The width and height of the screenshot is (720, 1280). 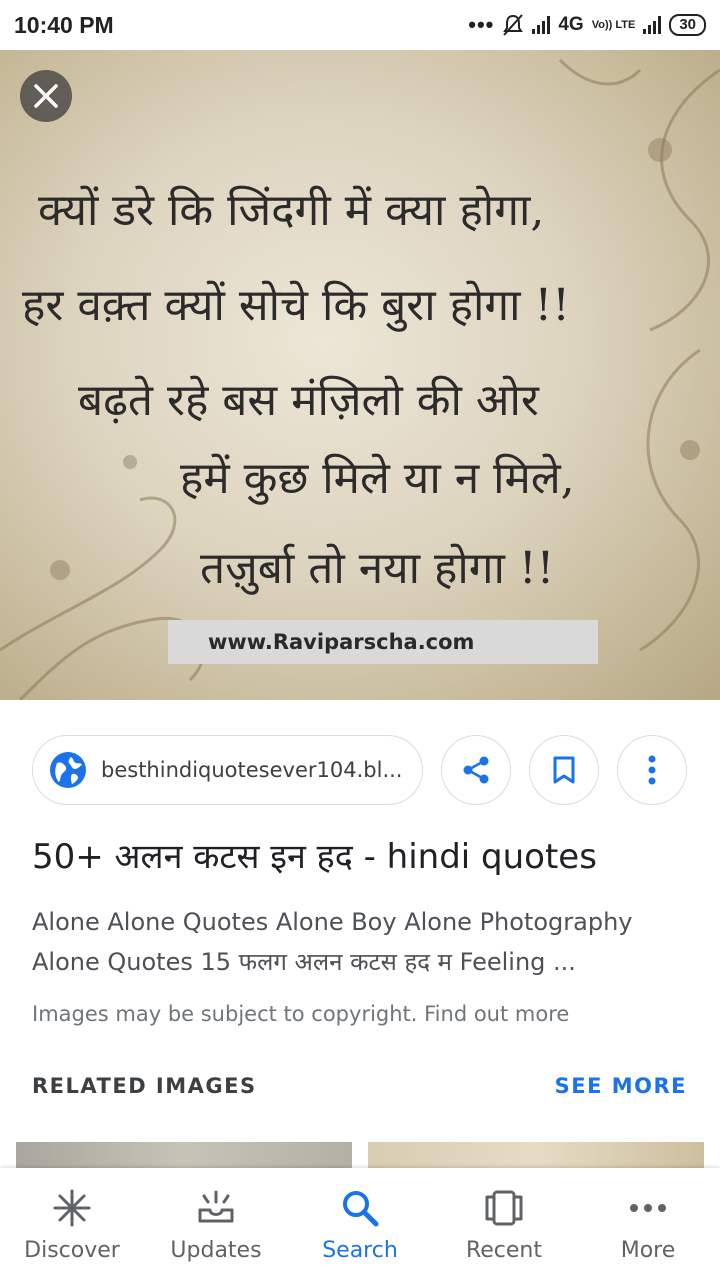 I want to click on close-icon, so click(x=46, y=96).